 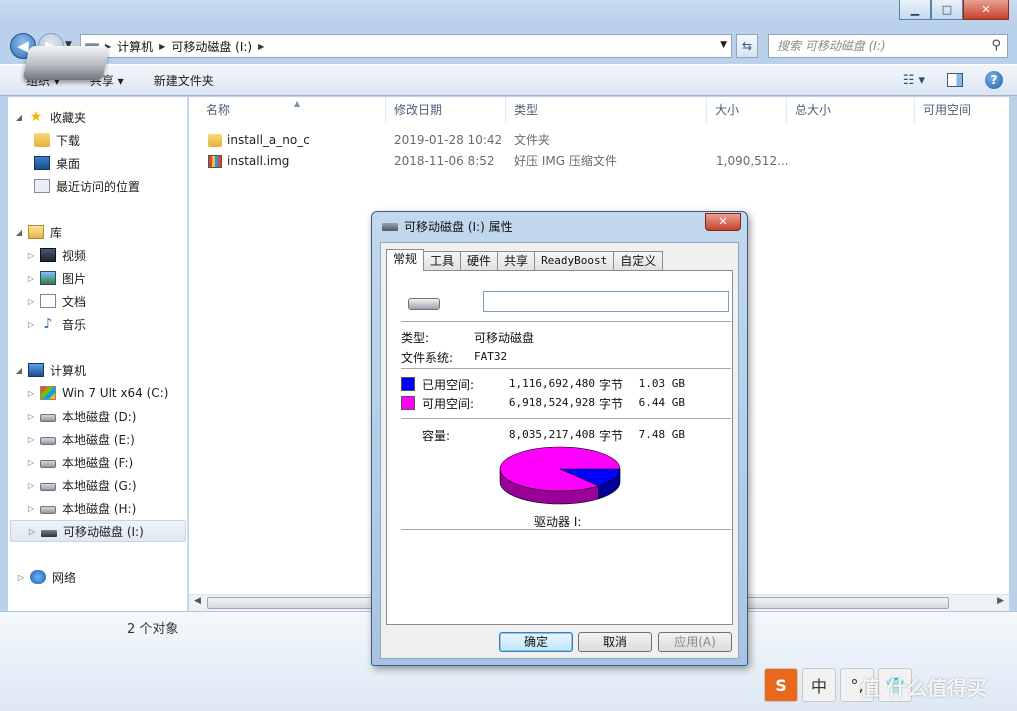 What do you see at coordinates (661, 434) in the screenshot?
I see `capacity-gb: 7.48 GB` at bounding box center [661, 434].